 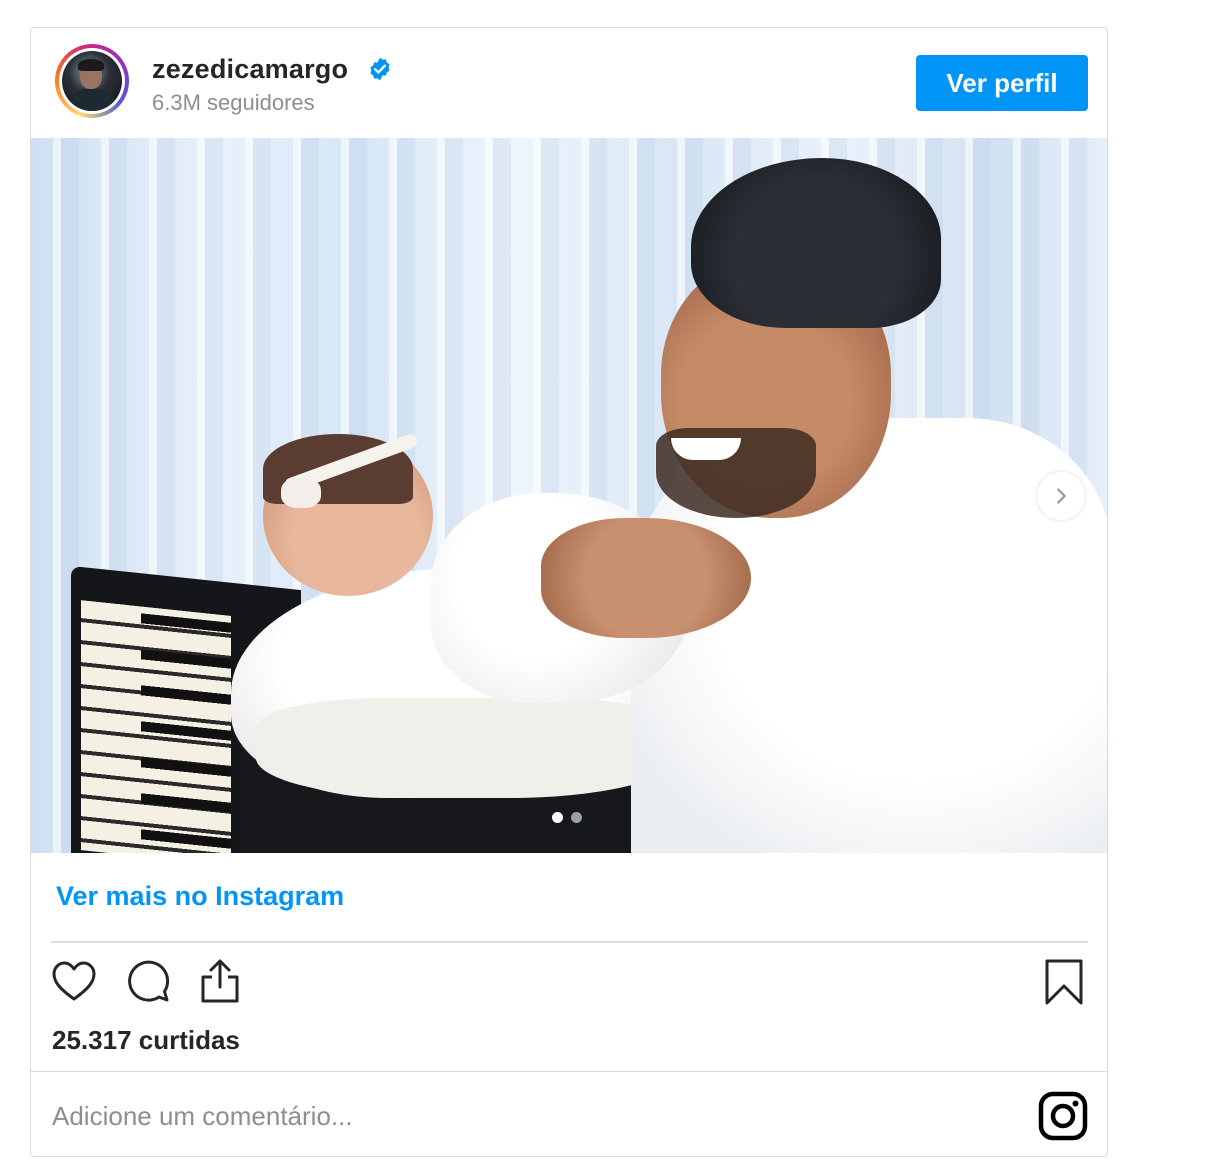 What do you see at coordinates (301, 493) in the screenshot?
I see `baby-bow` at bounding box center [301, 493].